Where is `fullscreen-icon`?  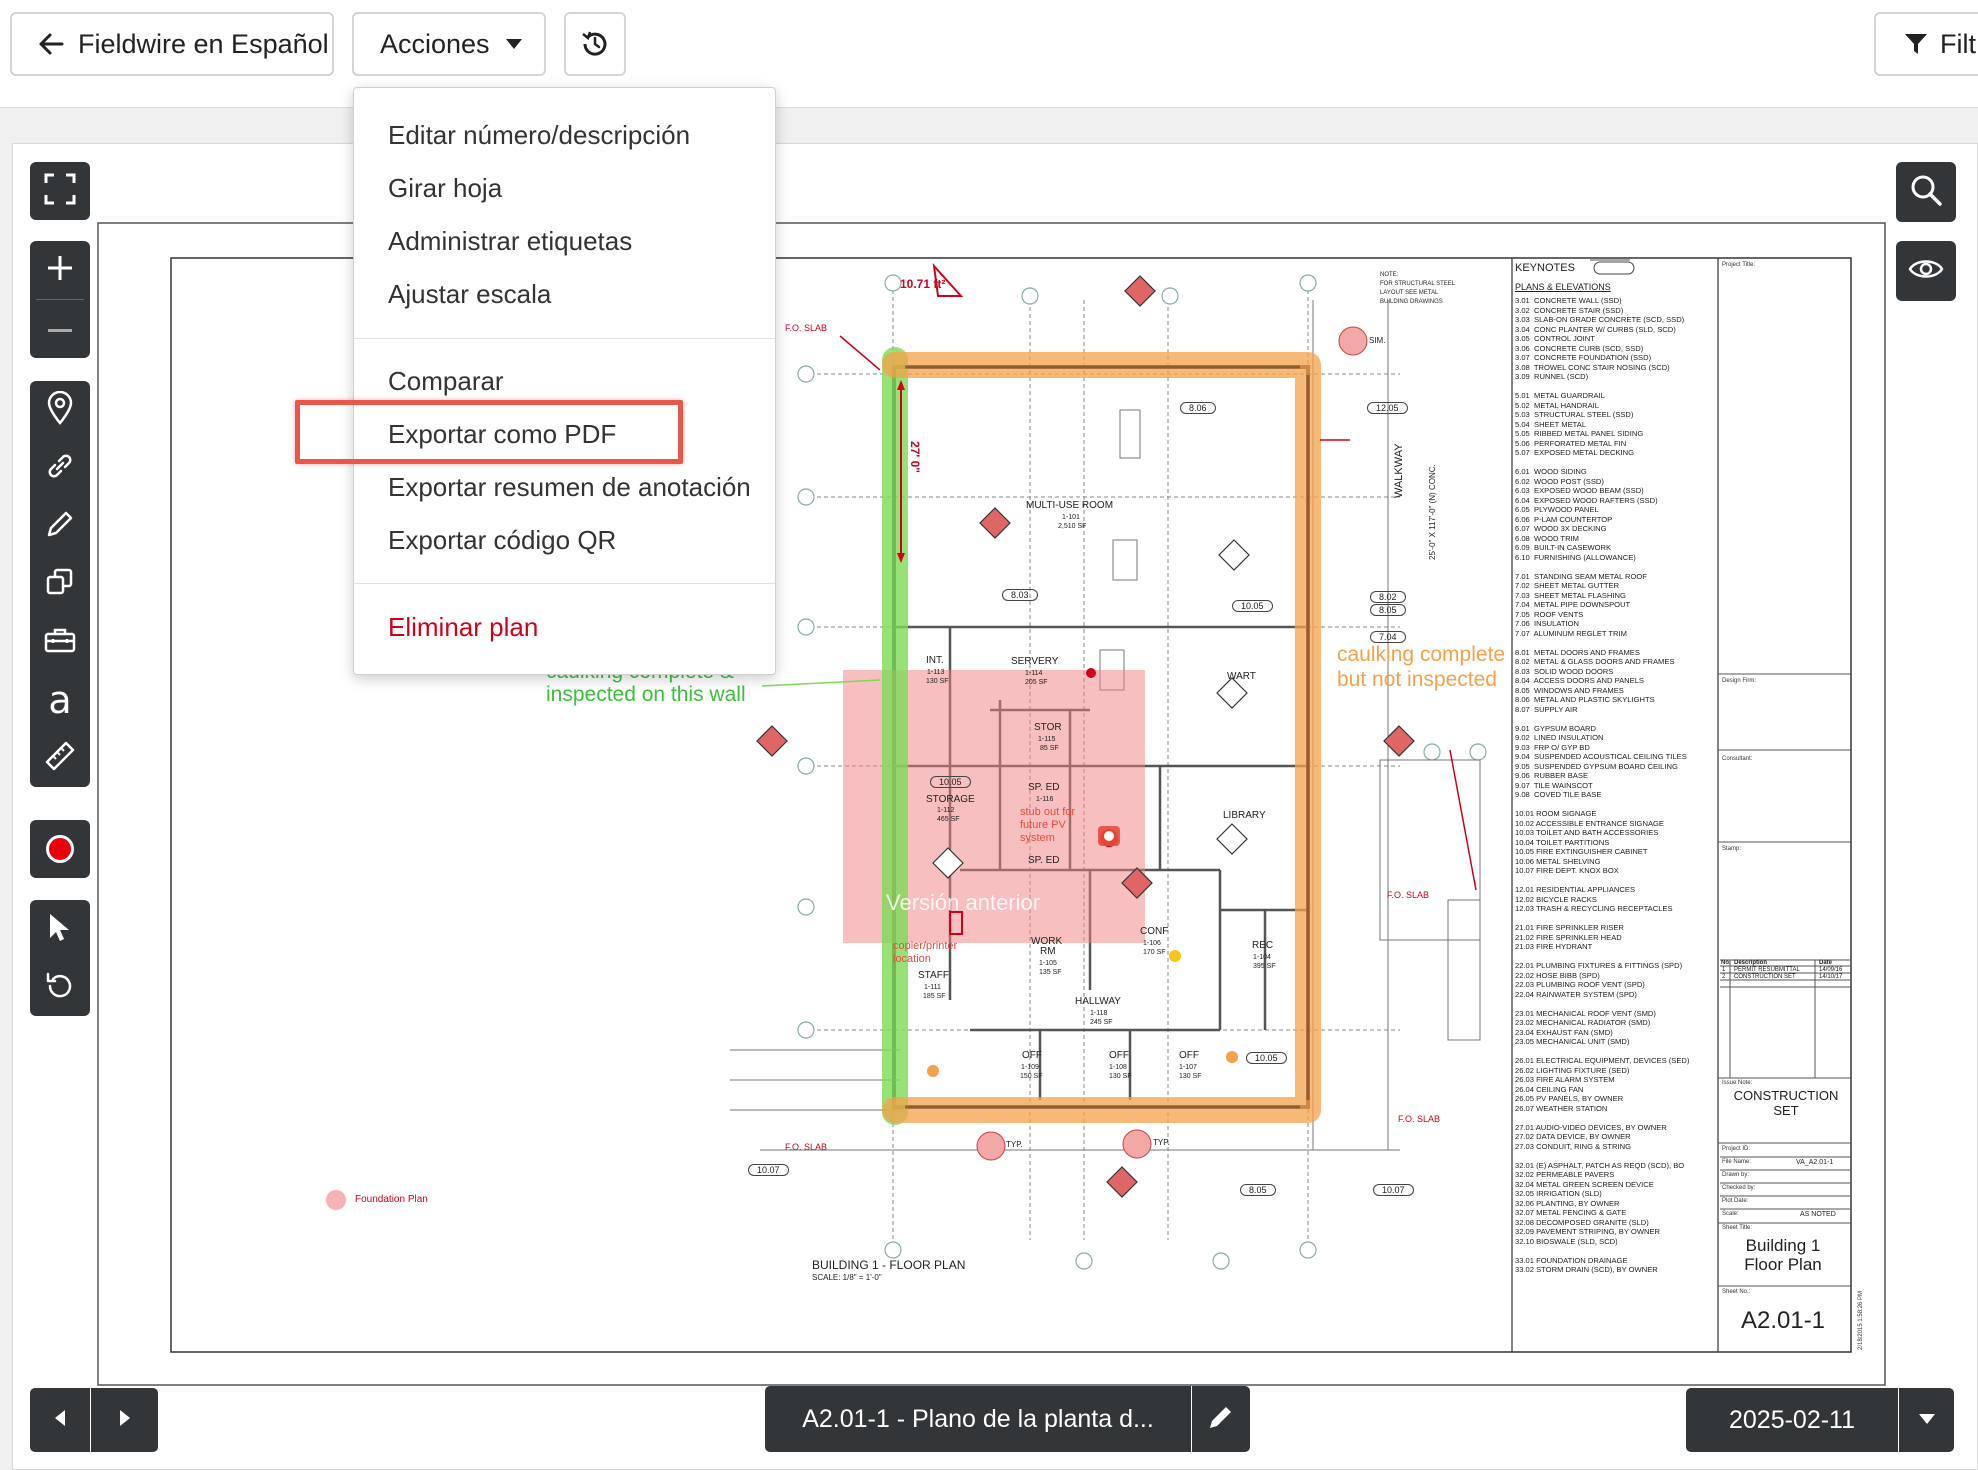 fullscreen-icon is located at coordinates (60, 191).